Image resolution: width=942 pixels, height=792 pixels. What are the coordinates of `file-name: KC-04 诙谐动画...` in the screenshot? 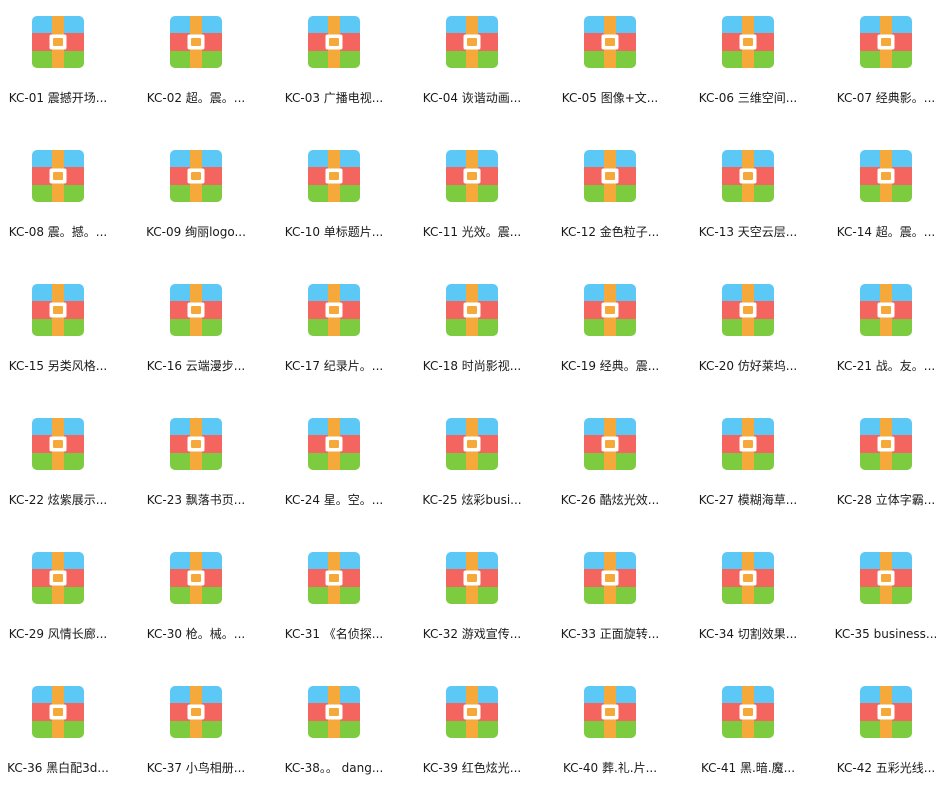 It's located at (472, 98).